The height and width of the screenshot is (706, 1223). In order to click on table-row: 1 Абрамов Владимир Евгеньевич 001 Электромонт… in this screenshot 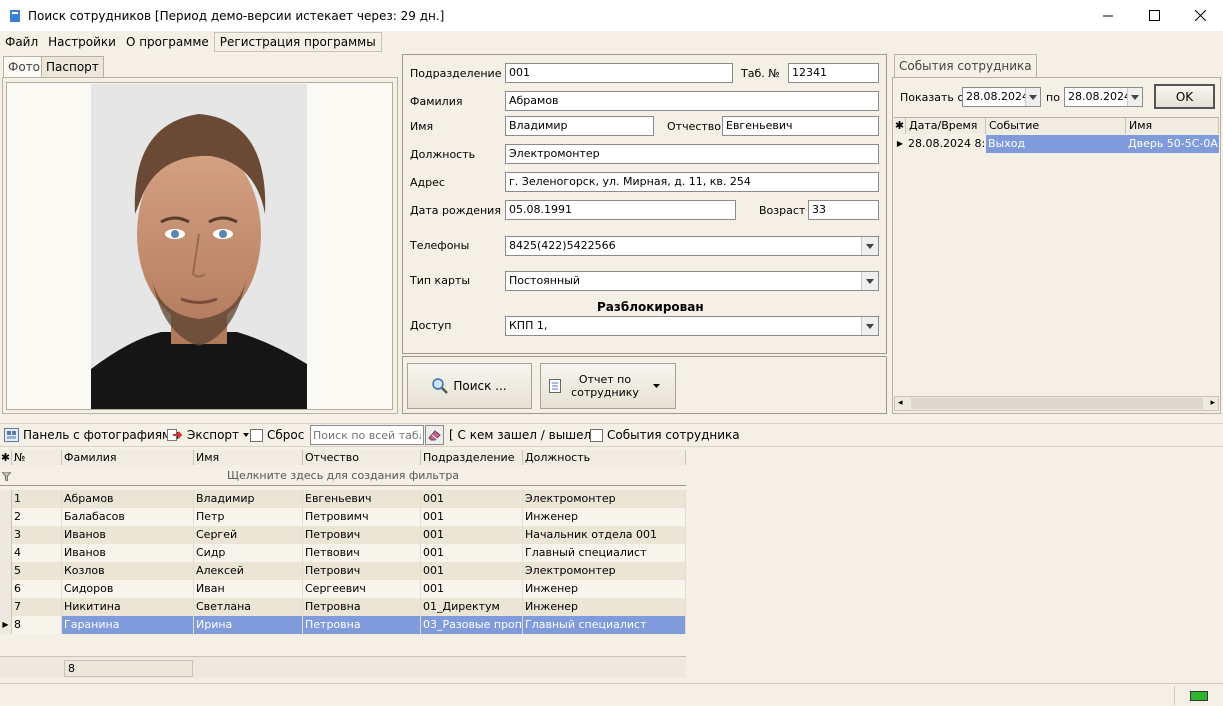, I will do `click(343, 499)`.